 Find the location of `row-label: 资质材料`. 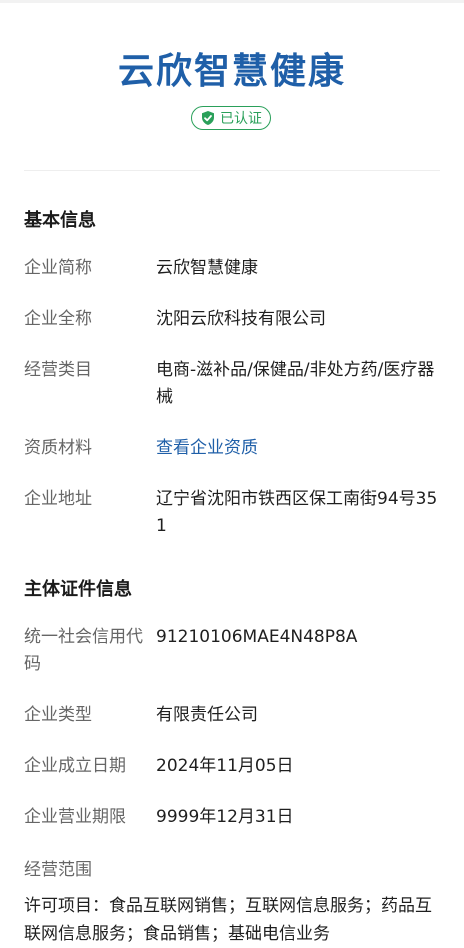

row-label: 资质材料 is located at coordinates (58, 448).